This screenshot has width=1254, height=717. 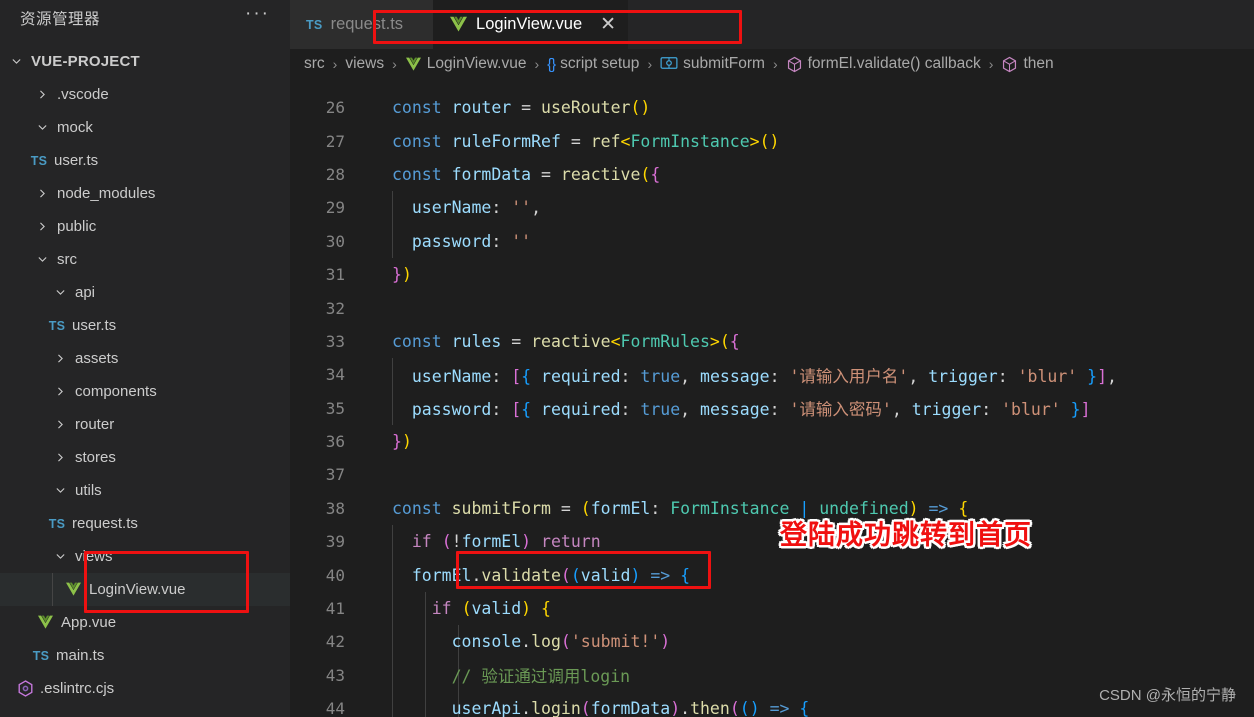 What do you see at coordinates (335, 241) in the screenshot?
I see `line-number: 30` at bounding box center [335, 241].